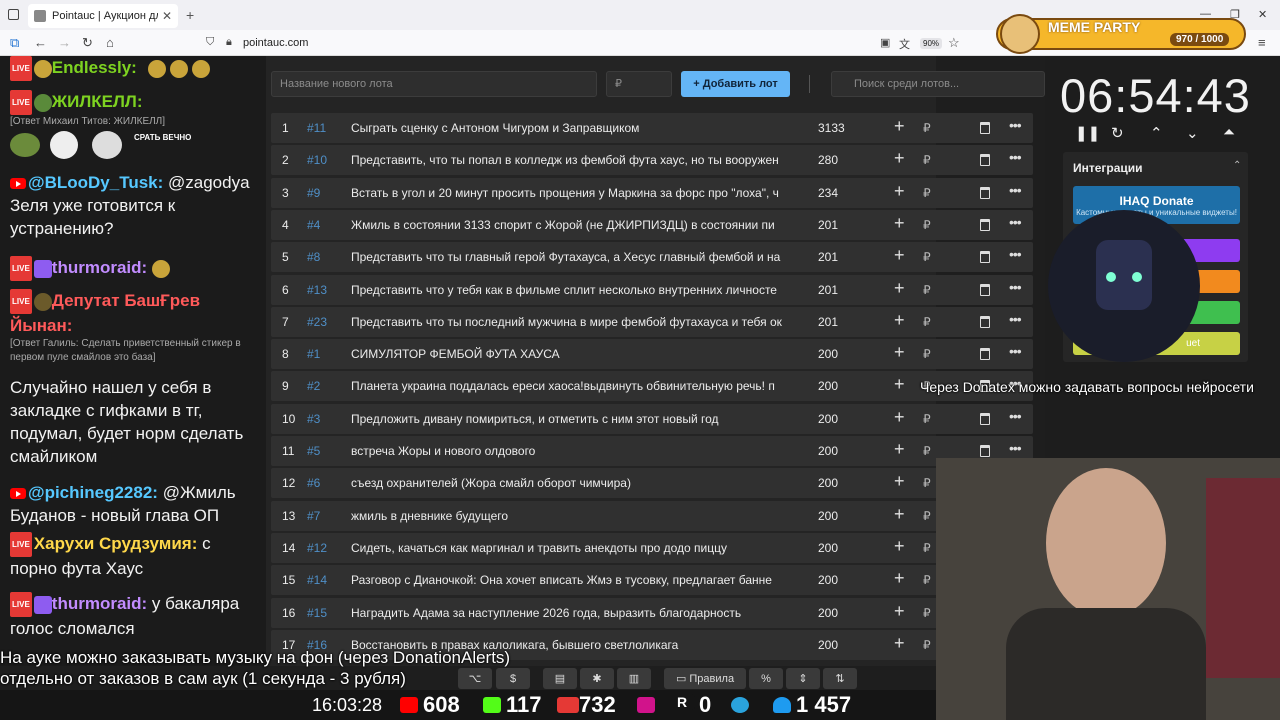  What do you see at coordinates (167, 16) in the screenshot?
I see `close-tab-icon: ✕` at bounding box center [167, 16].